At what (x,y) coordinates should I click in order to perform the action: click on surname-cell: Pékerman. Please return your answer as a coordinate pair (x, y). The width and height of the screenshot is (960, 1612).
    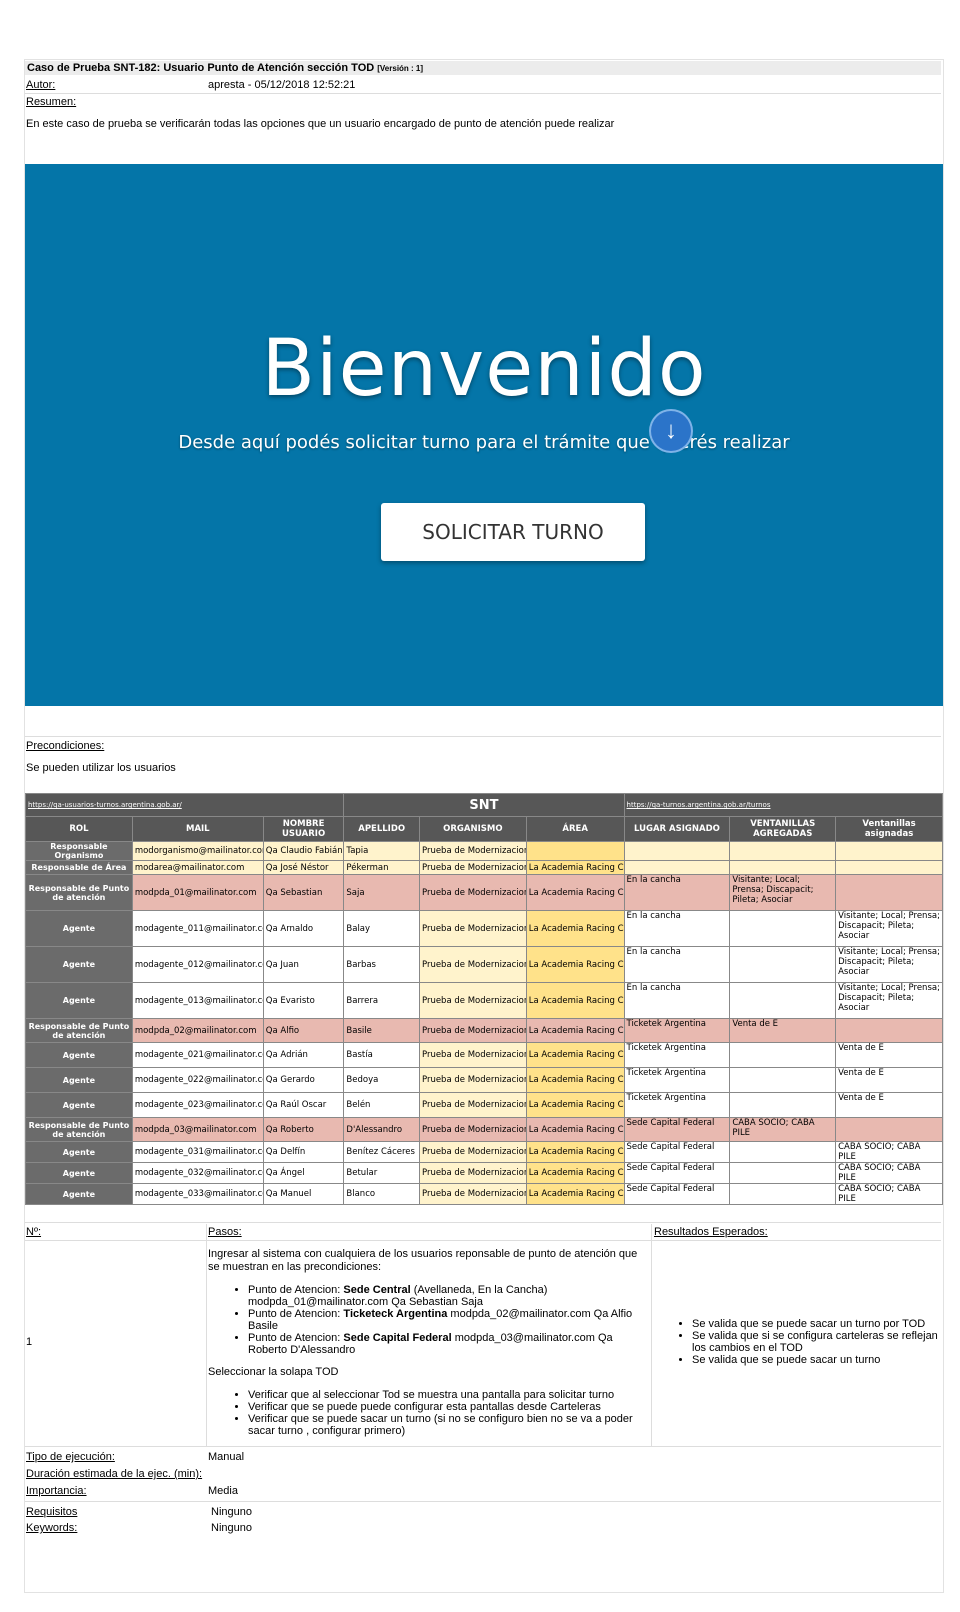
    Looking at the image, I should click on (381, 867).